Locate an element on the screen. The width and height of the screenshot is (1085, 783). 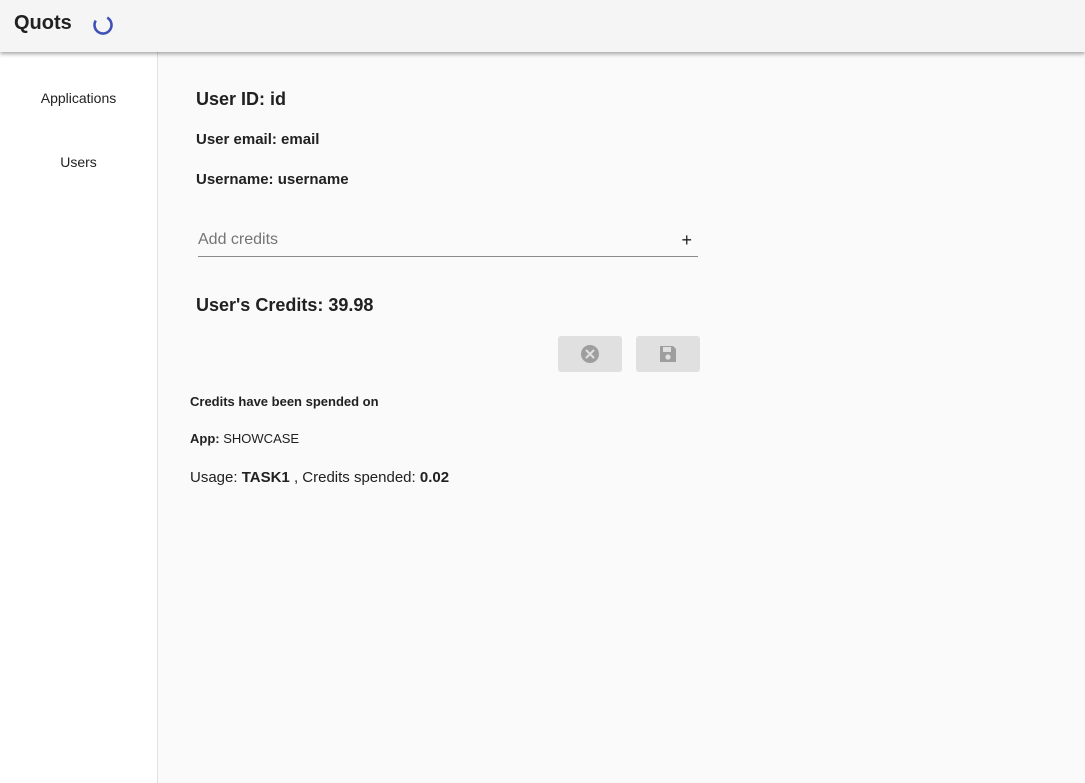
save-floppy-icon is located at coordinates (668, 354).